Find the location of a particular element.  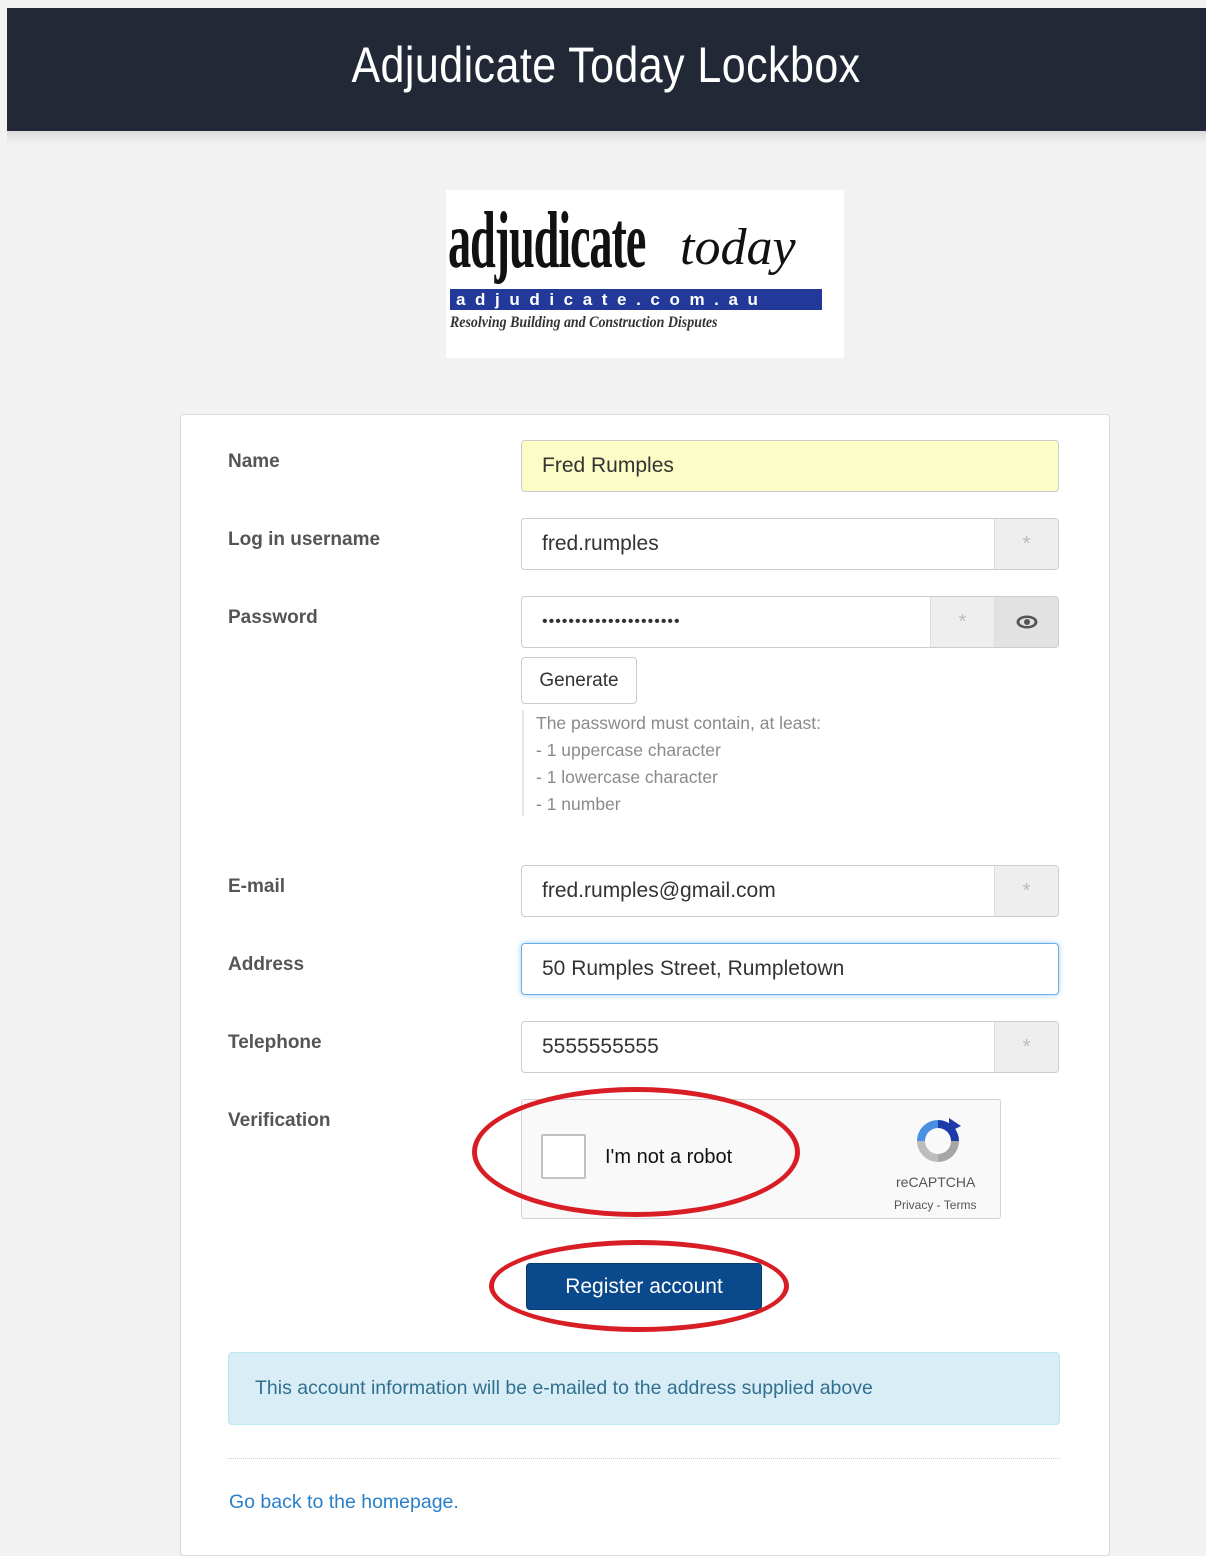

highlight-ellipse-captcha is located at coordinates (636, 1152).